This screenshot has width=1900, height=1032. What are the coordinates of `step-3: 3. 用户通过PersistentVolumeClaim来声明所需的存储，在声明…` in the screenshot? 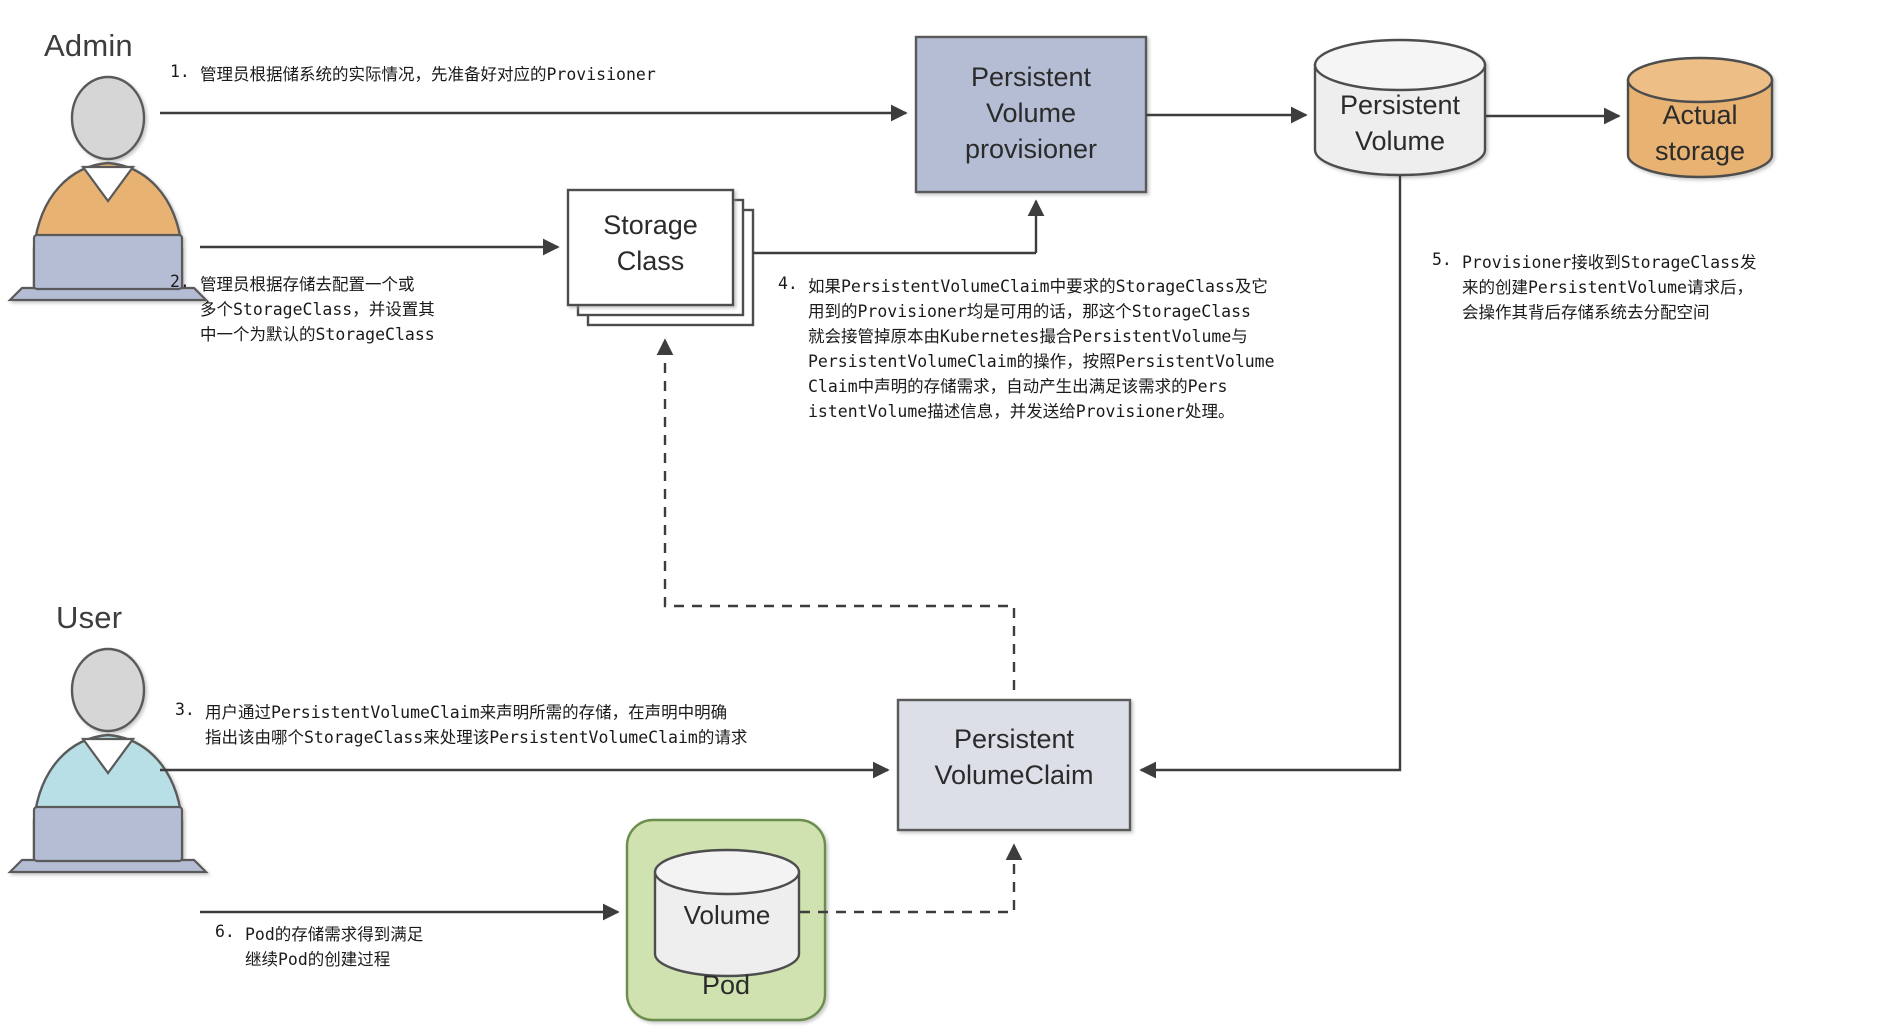 It's located at (461, 725).